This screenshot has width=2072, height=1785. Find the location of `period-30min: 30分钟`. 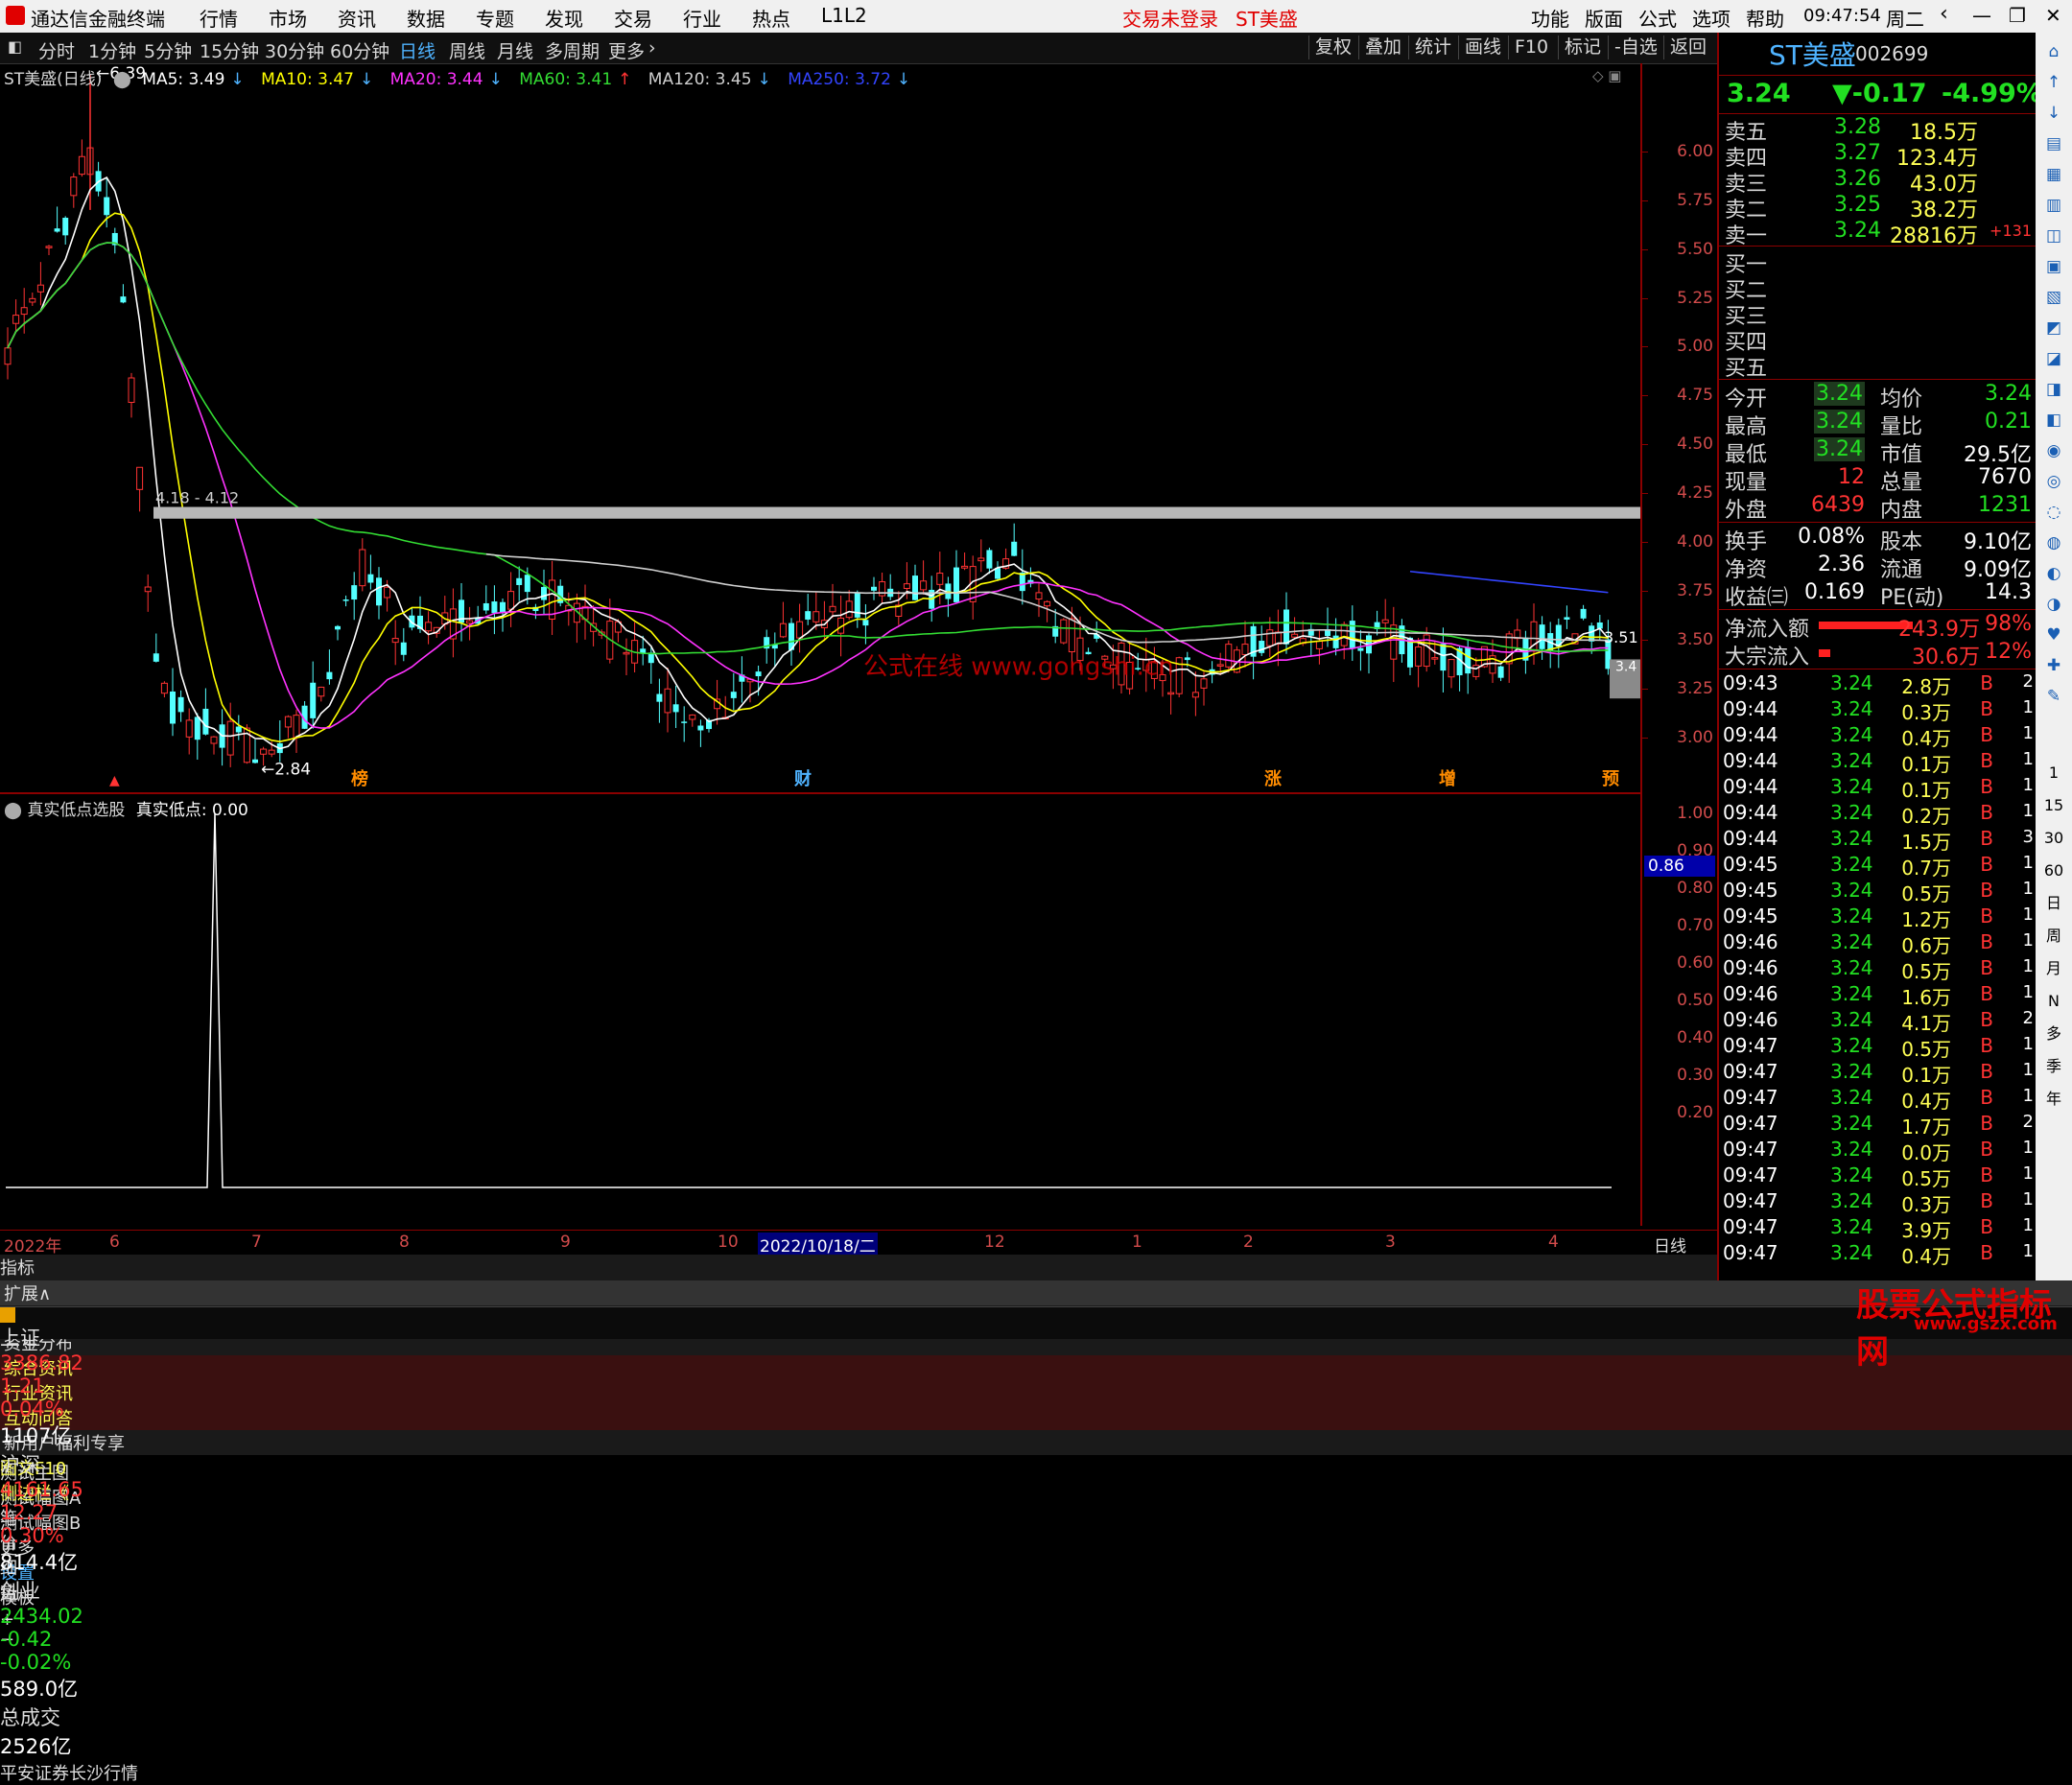

period-30min: 30分钟 is located at coordinates (294, 50).